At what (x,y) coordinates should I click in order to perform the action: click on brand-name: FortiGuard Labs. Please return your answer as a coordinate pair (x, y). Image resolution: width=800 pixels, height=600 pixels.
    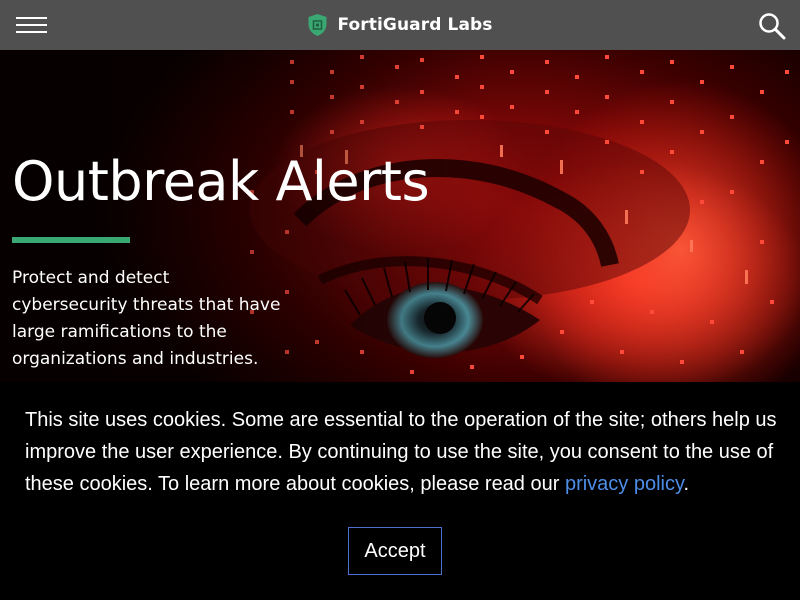
    Looking at the image, I should click on (415, 25).